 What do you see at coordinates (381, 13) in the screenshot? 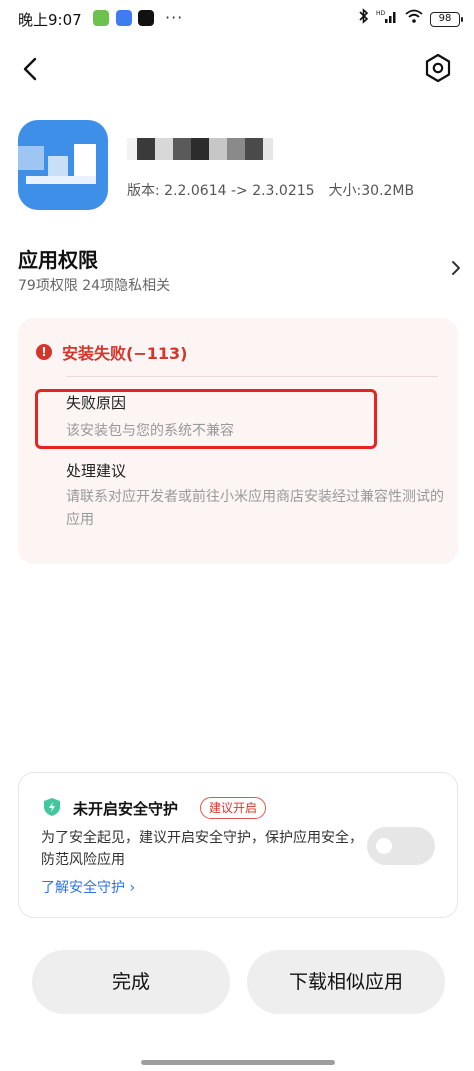
I see `svg-text: HD` at bounding box center [381, 13].